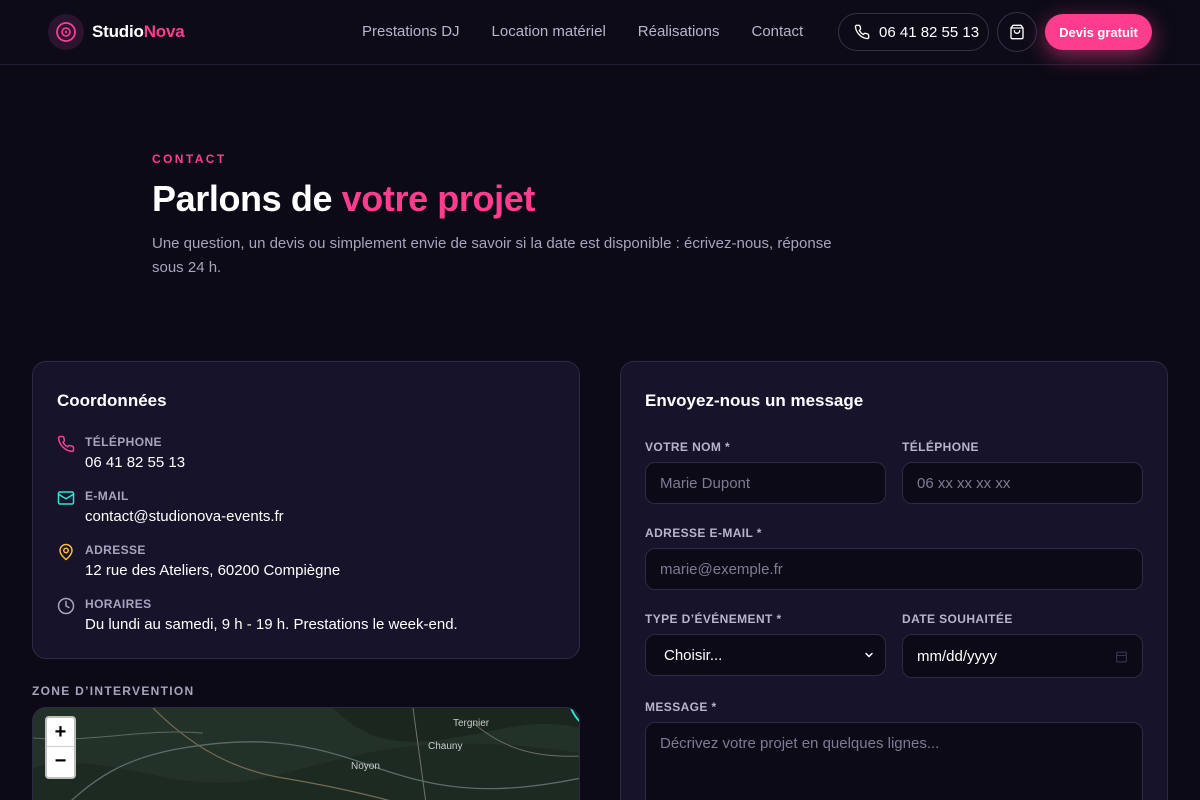  What do you see at coordinates (957, 619) in the screenshot?
I see `date-field-label: DATE SOUHAITÉE` at bounding box center [957, 619].